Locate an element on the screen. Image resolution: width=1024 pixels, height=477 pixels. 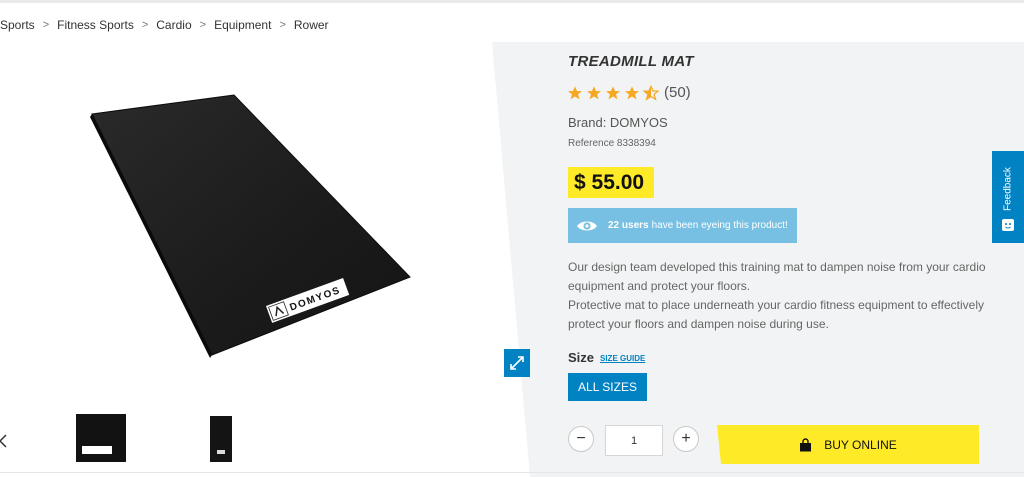
thumbnail-mat-front is located at coordinates (101, 438).